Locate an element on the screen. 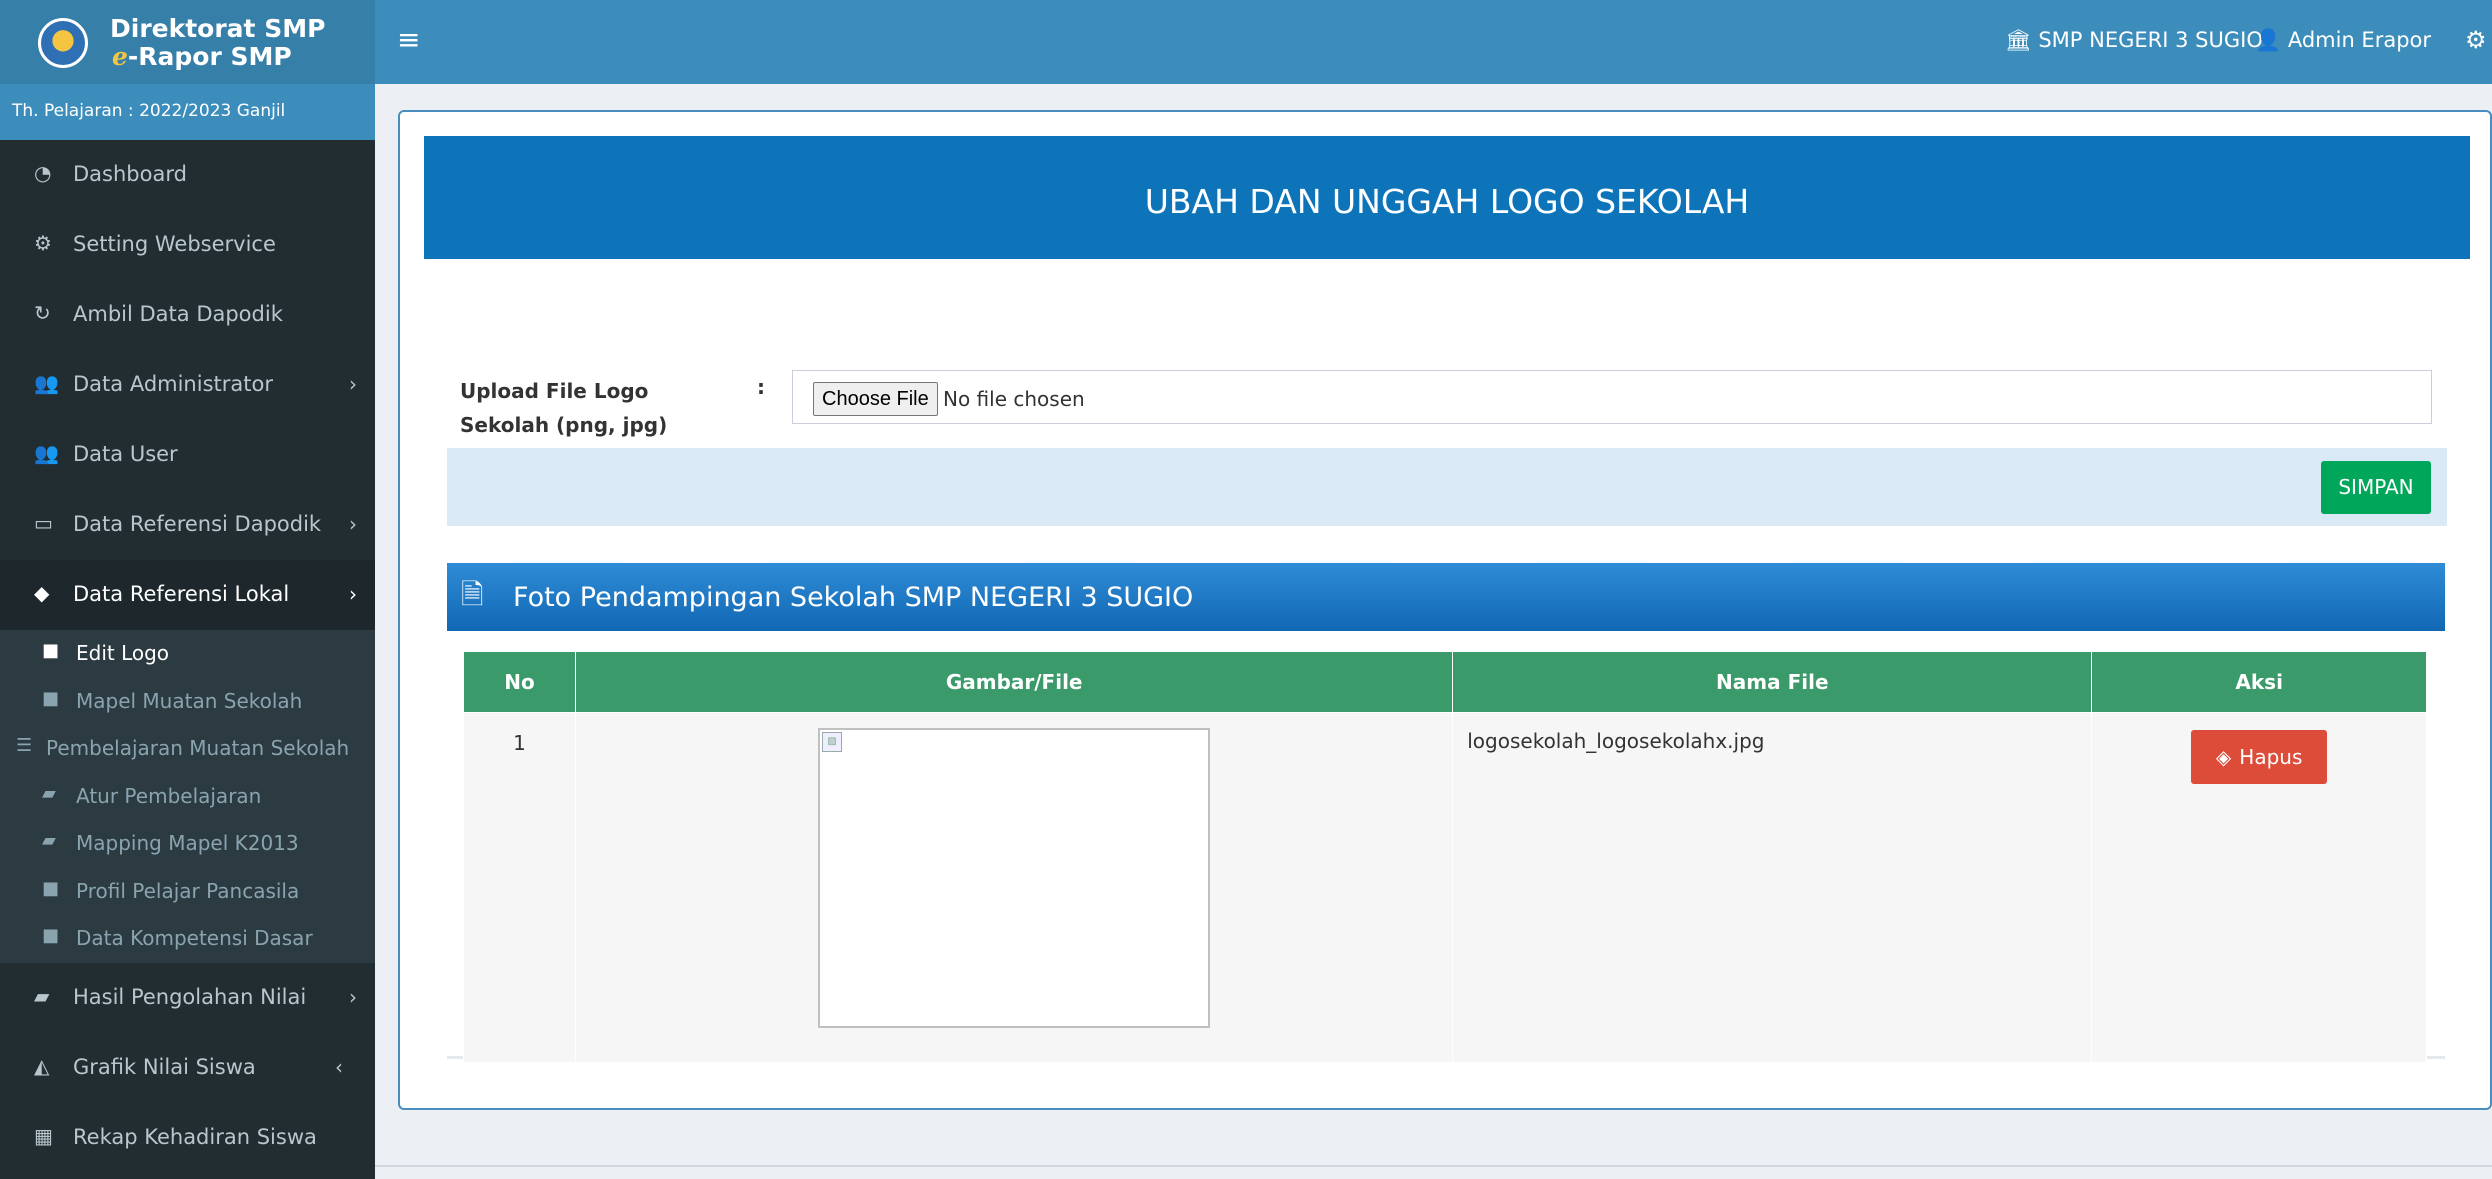  no-file-text: No file chosen is located at coordinates (1014, 399).